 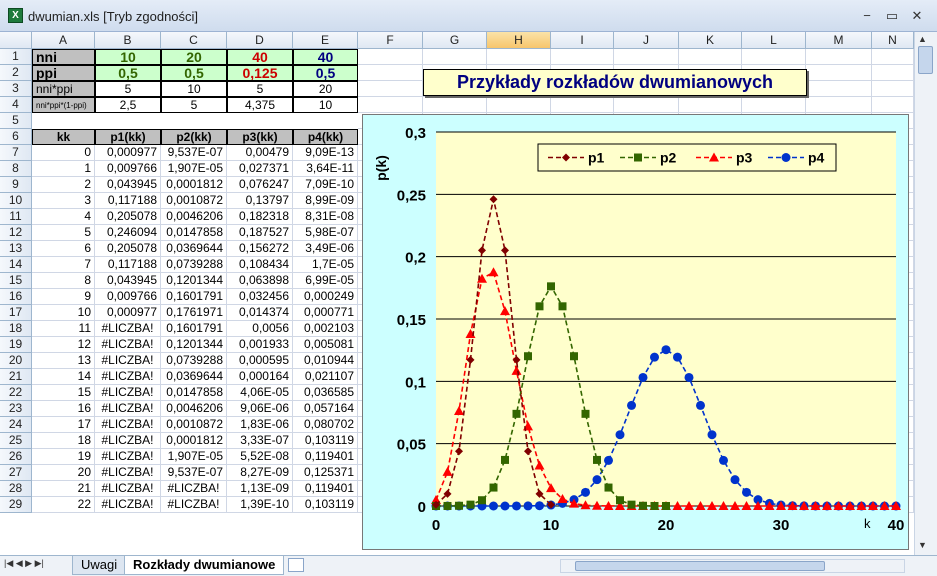 I want to click on table-cell: 3,49E-06, so click(x=325, y=249).